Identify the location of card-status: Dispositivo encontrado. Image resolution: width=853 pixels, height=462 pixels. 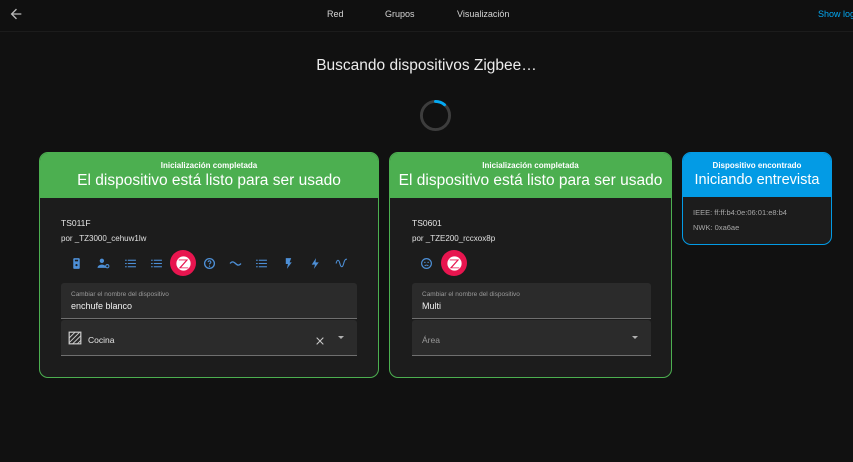
(757, 165).